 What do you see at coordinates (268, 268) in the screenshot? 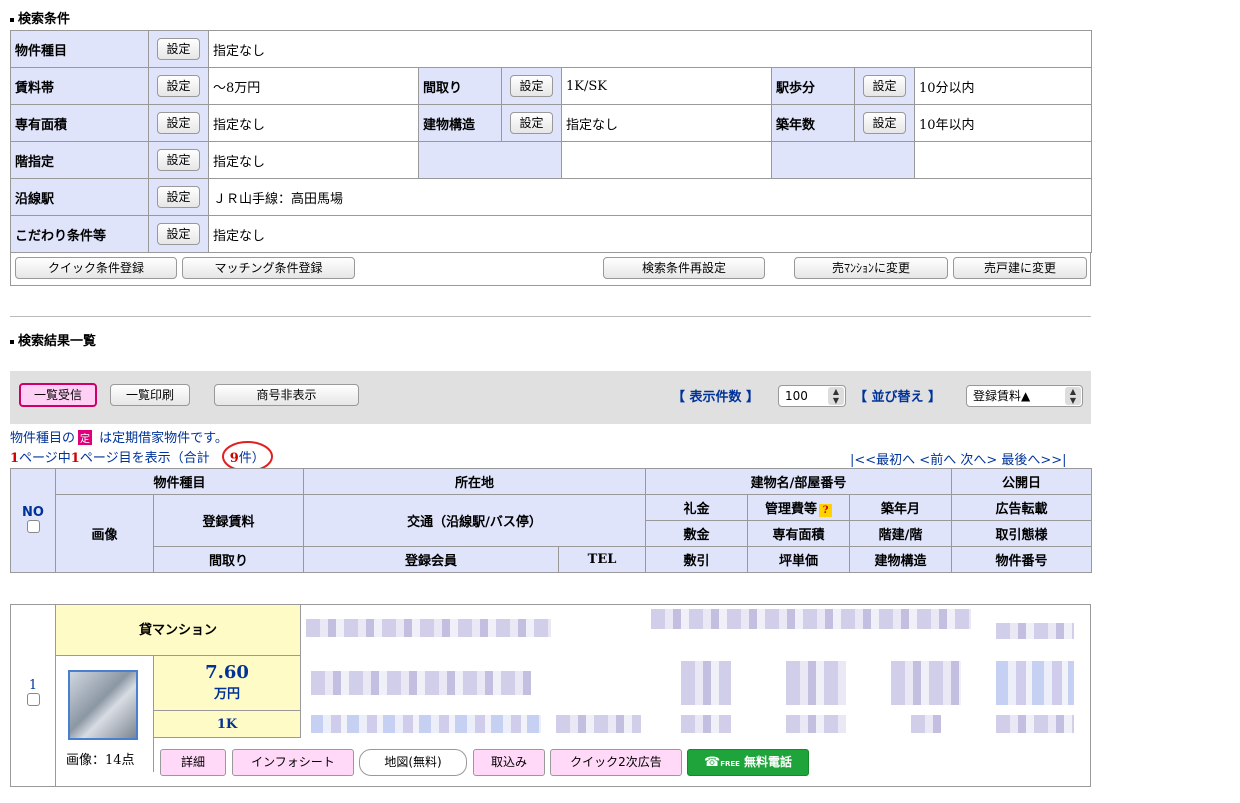
I see `matching-condition-register-button: マッチング条件登録` at bounding box center [268, 268].